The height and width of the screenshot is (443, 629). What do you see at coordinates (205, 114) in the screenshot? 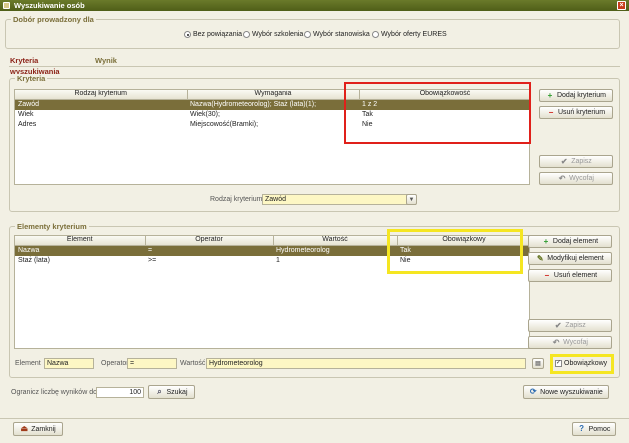
I see `table-cell: Wiek(30);` at bounding box center [205, 114].